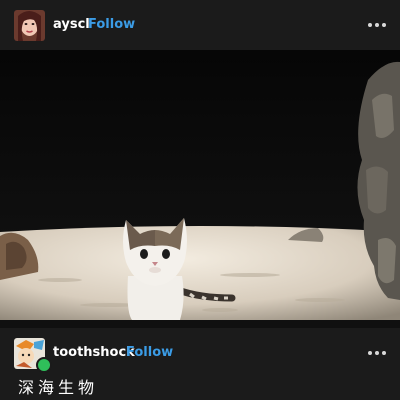  What do you see at coordinates (200, 25) in the screenshot?
I see `post-header-ayscl: ayscl Follow` at bounding box center [200, 25].